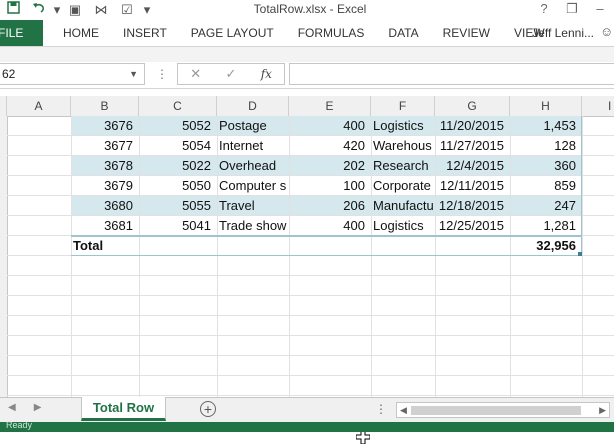 This screenshot has height=447, width=614. I want to click on cell-b: 3680, so click(105, 206).